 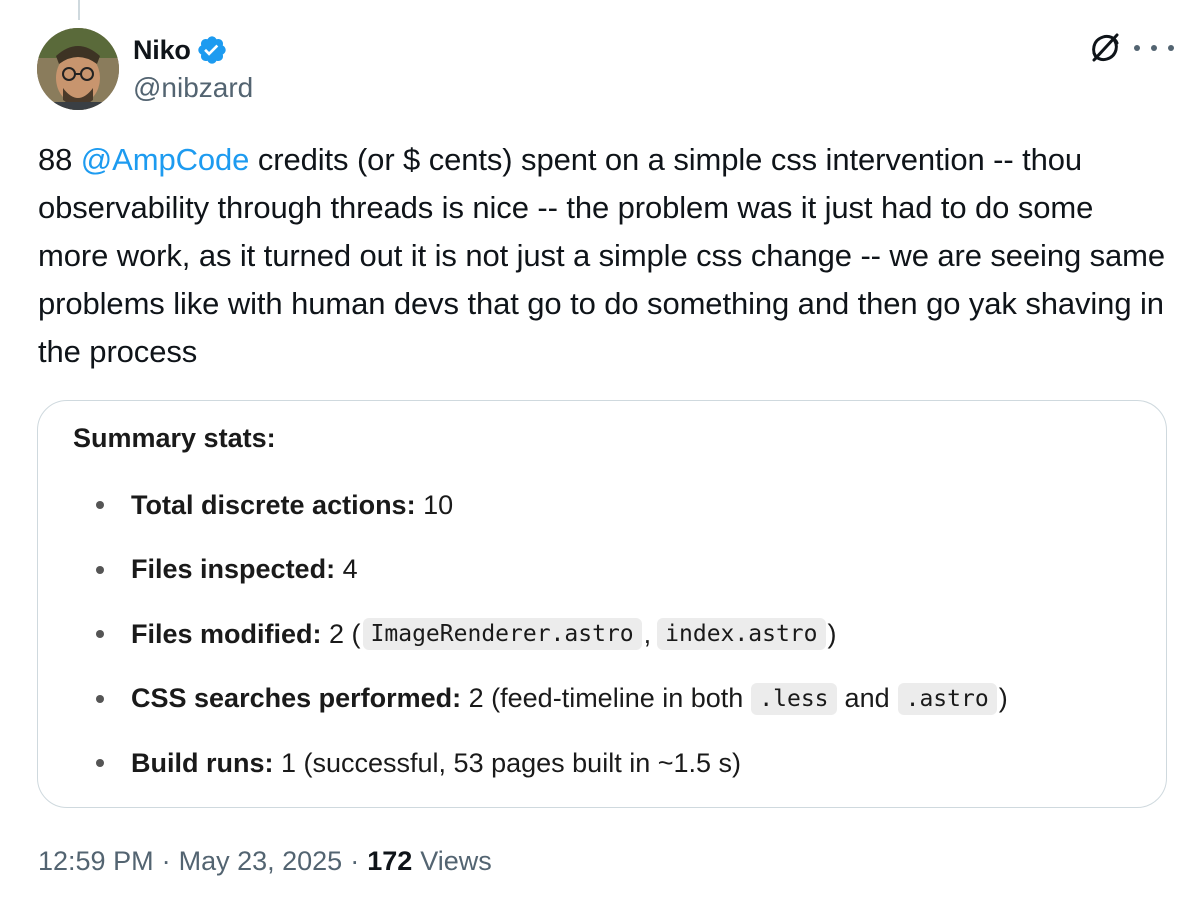 What do you see at coordinates (165, 159) in the screenshot?
I see `mention-link: @AmpCode` at bounding box center [165, 159].